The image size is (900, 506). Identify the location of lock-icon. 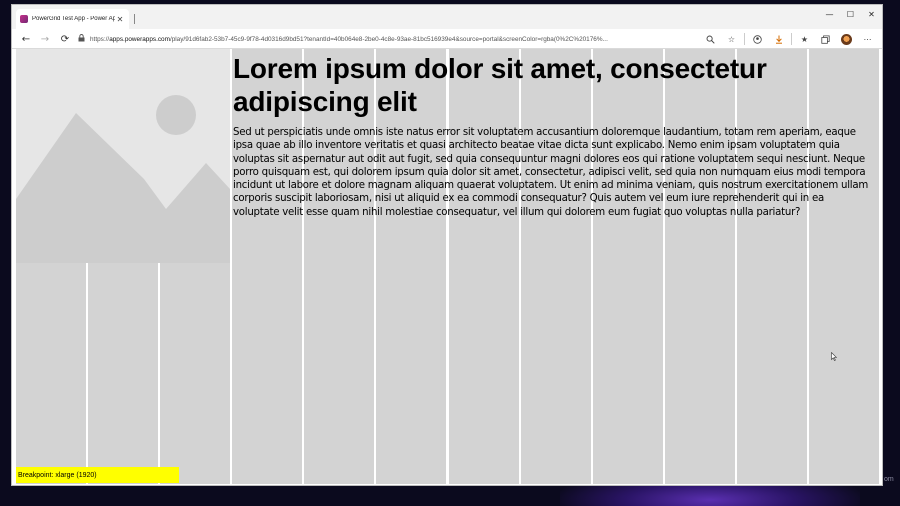
(84, 39).